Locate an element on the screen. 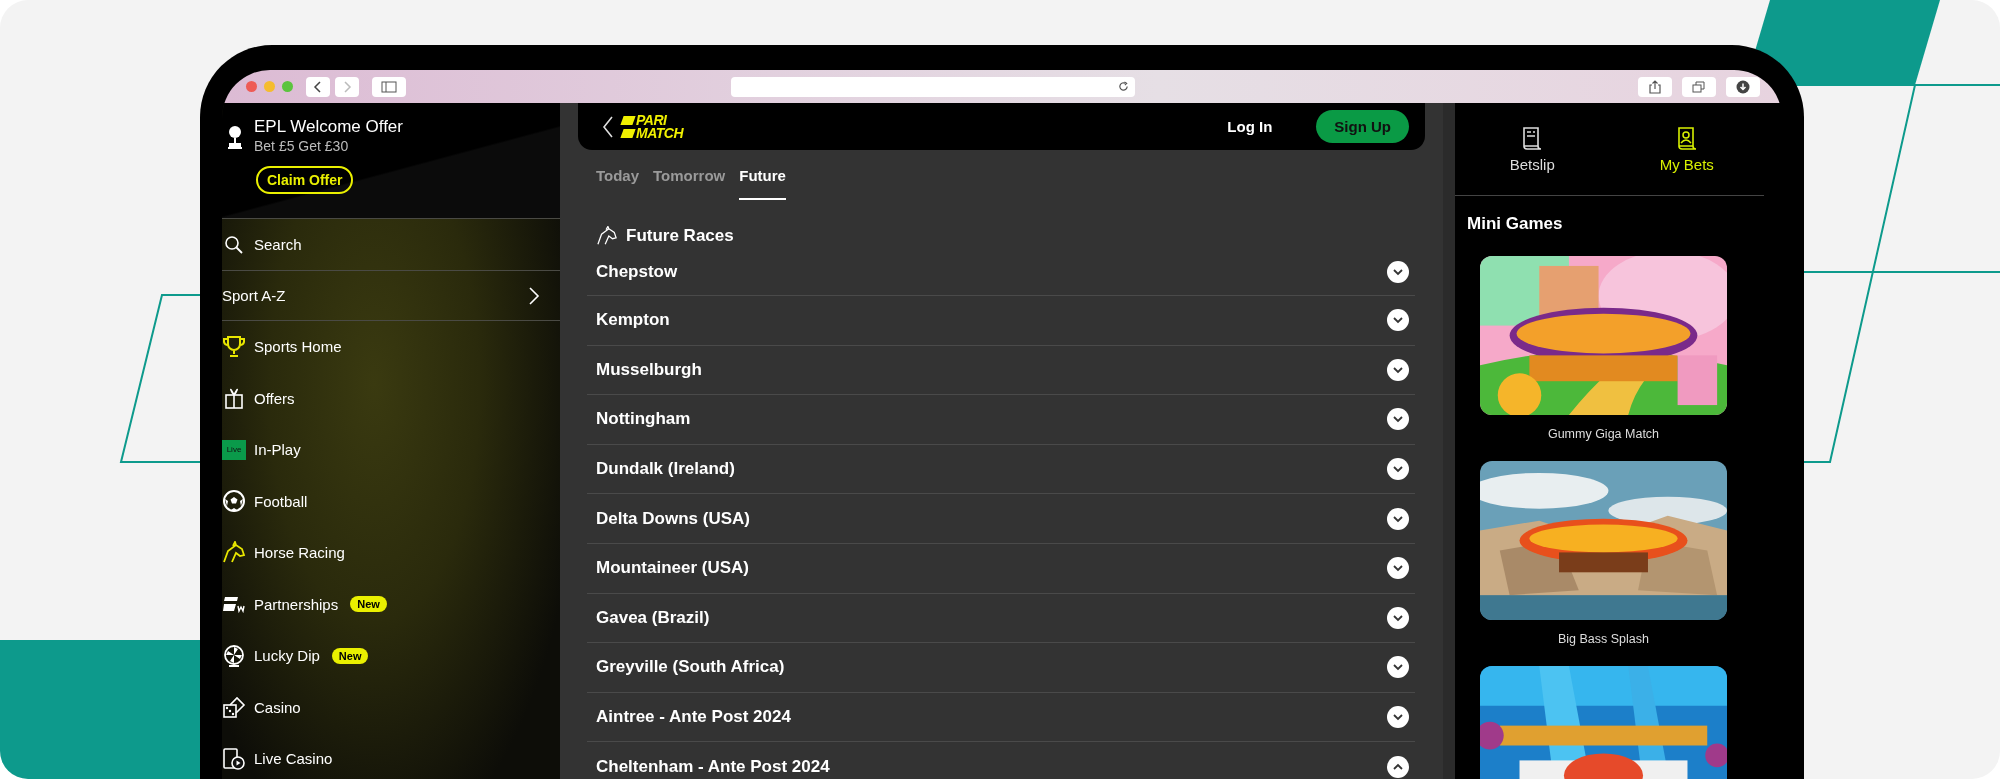  brand-logo: PARI MATCH is located at coordinates (652, 126).